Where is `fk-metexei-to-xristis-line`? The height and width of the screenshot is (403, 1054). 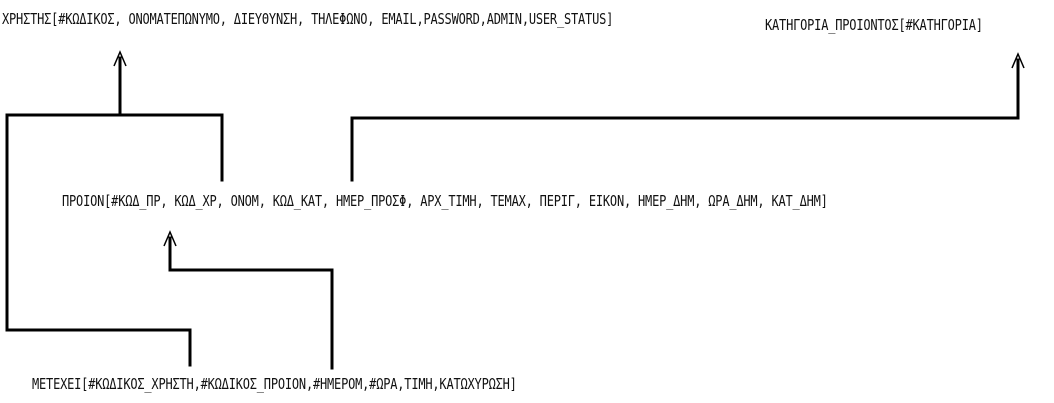
fk-metexei-to-xristis-line is located at coordinates (98, 240).